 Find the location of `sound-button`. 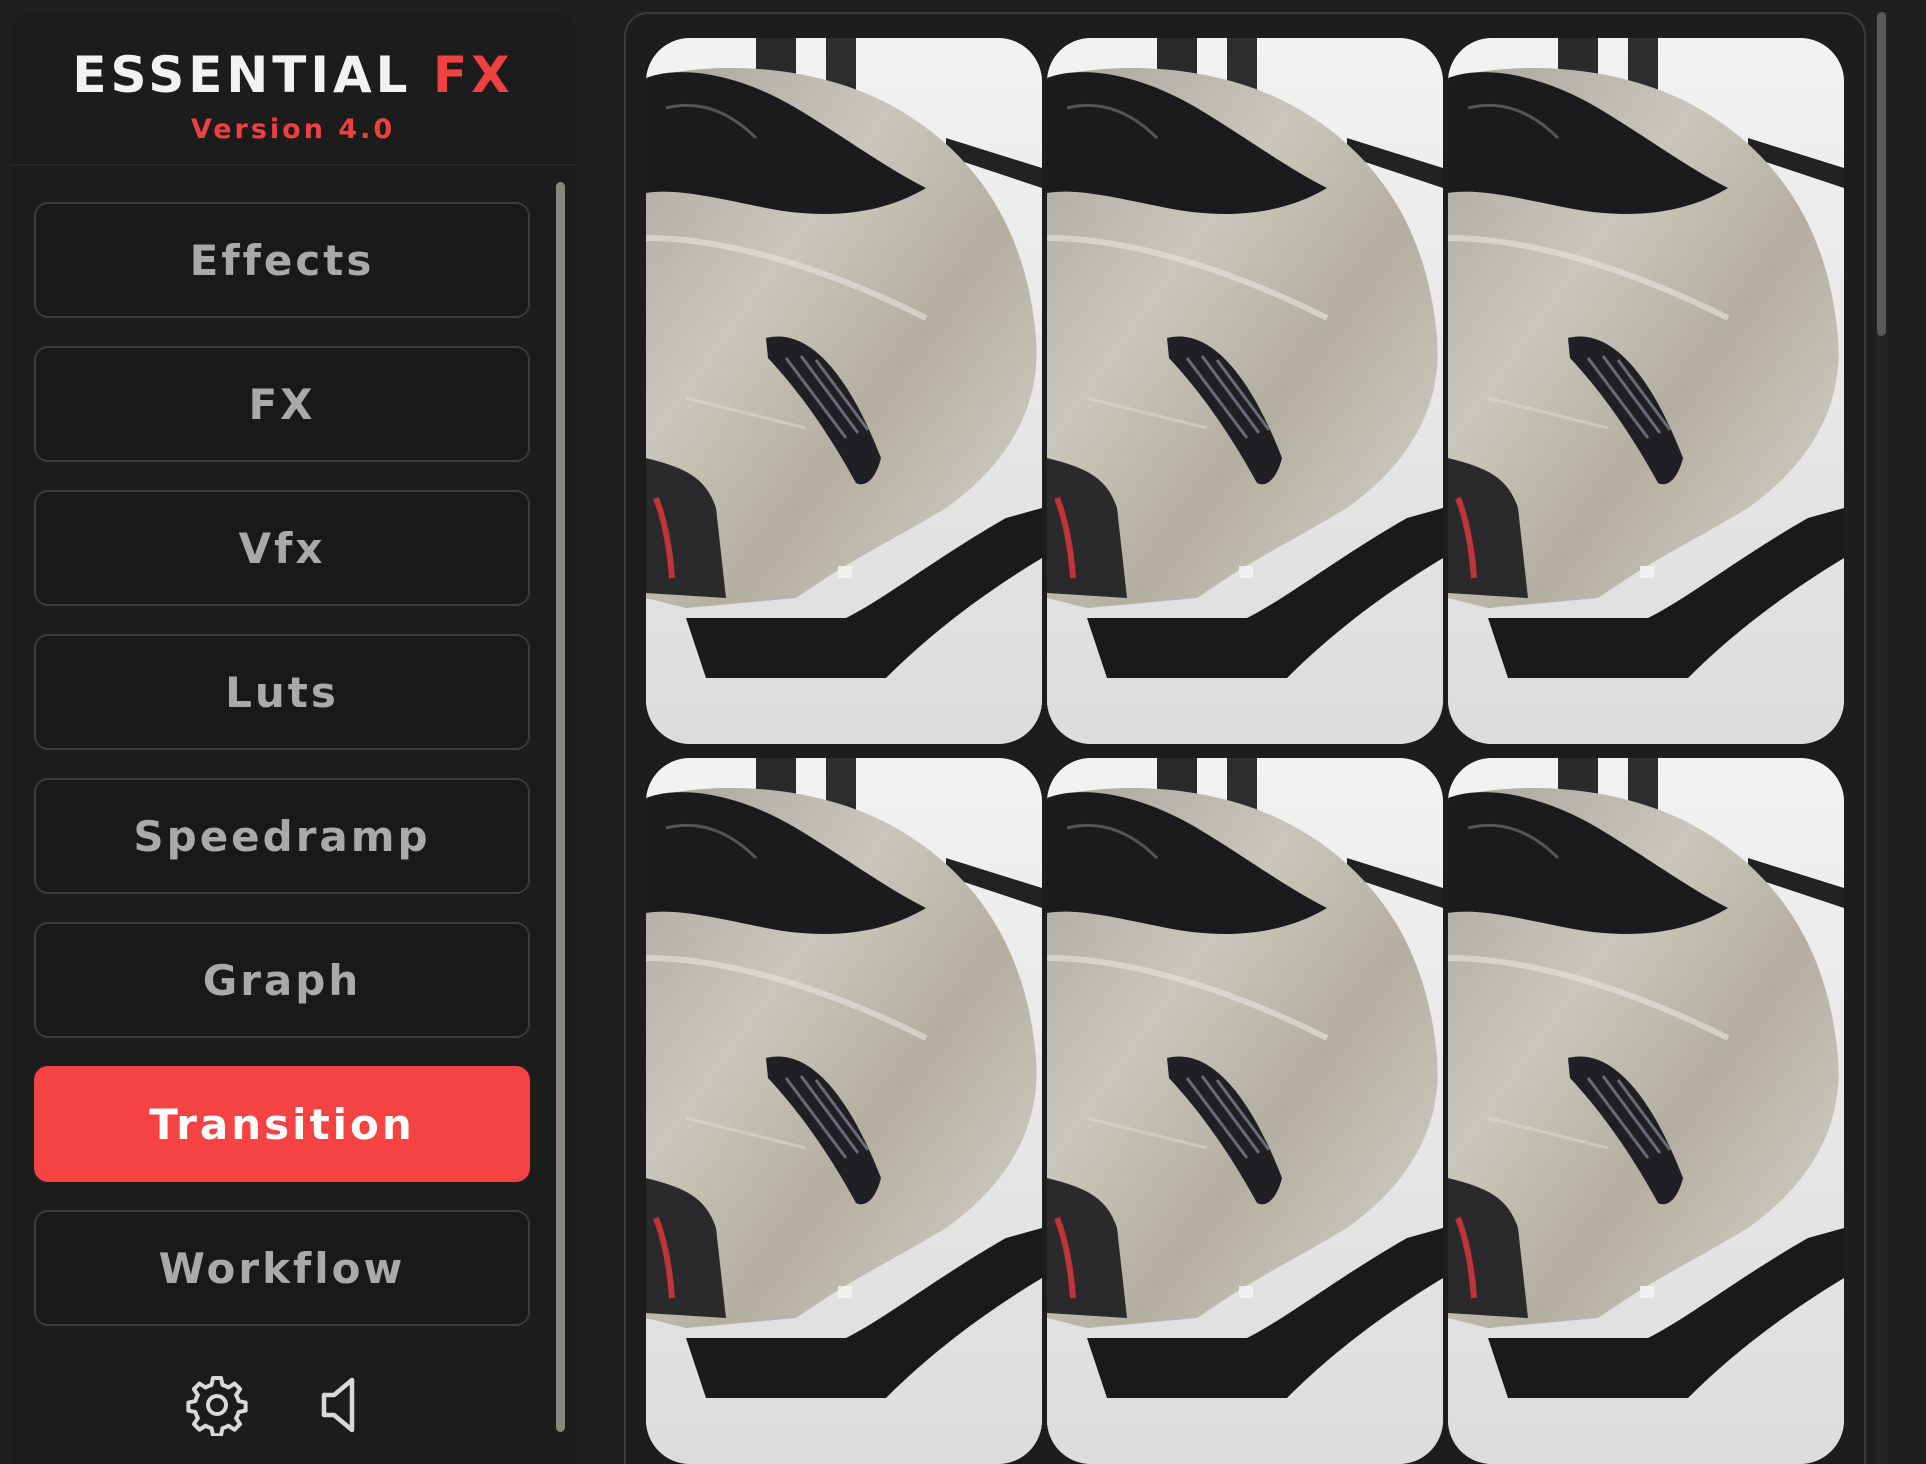

sound-button is located at coordinates (341, 1405).